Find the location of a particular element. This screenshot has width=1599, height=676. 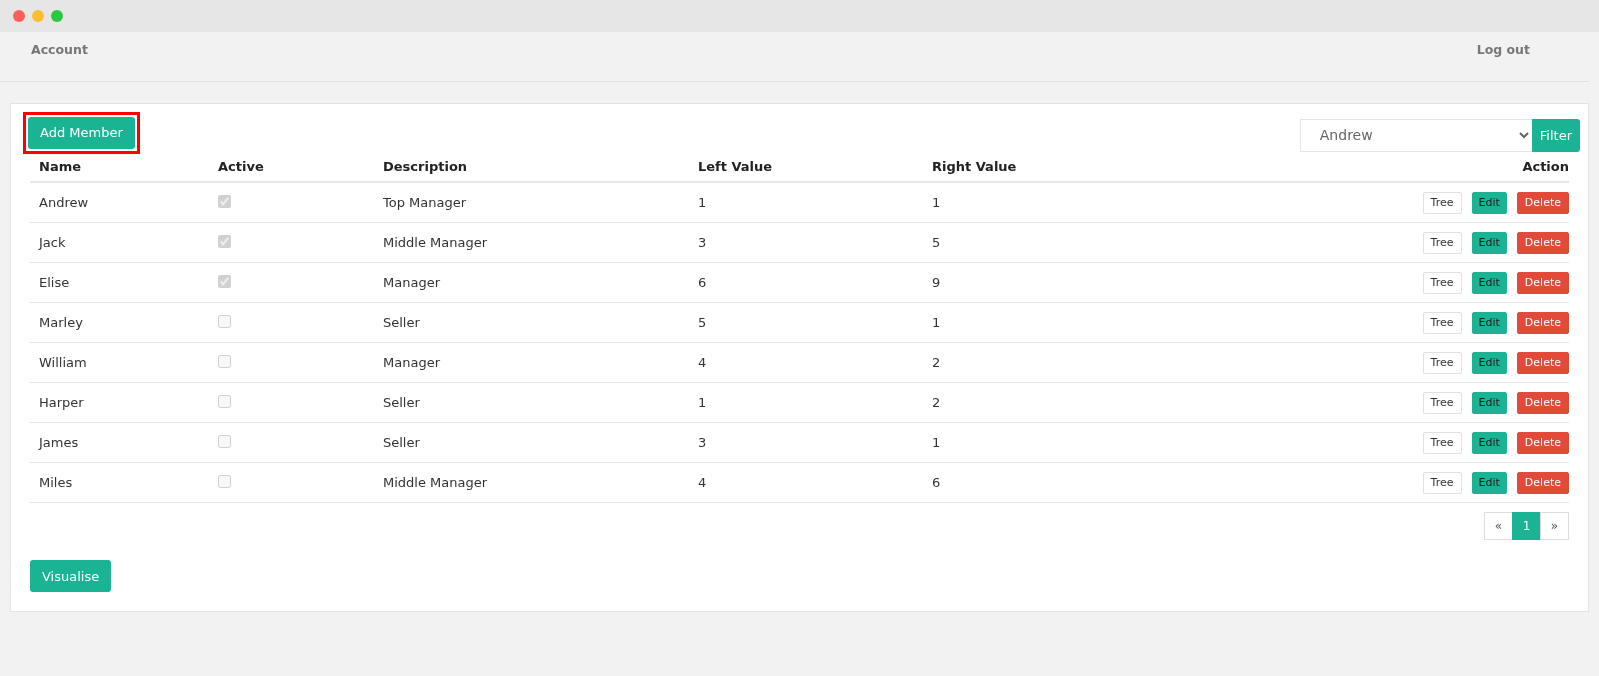

close-icon is located at coordinates (19, 16).